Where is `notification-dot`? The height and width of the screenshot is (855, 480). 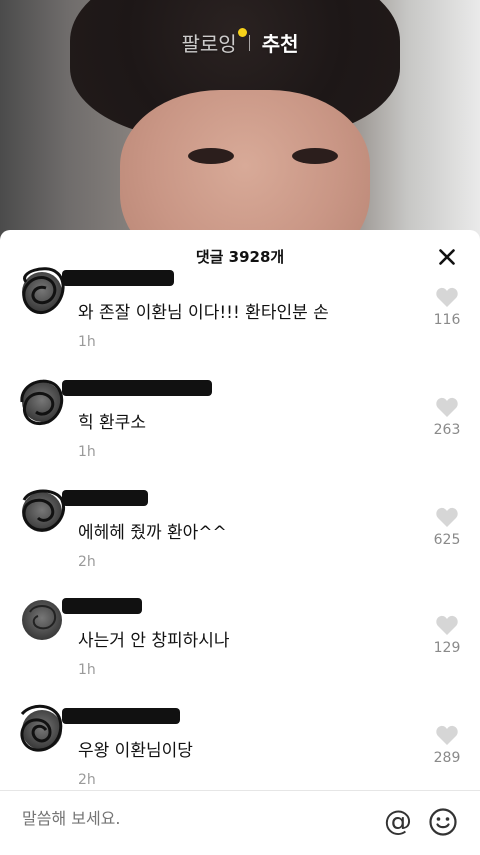
notification-dot is located at coordinates (242, 32).